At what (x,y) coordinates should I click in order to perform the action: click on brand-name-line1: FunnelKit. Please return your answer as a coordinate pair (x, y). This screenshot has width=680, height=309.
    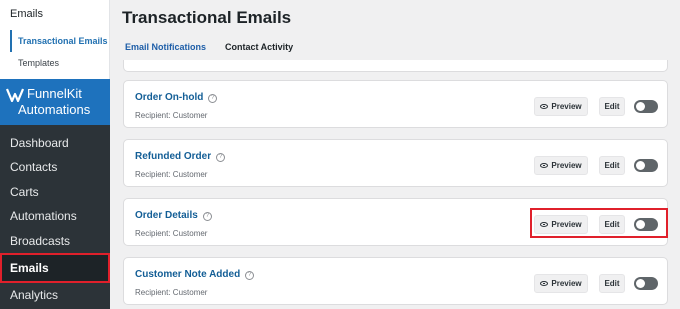
    Looking at the image, I should click on (54, 93).